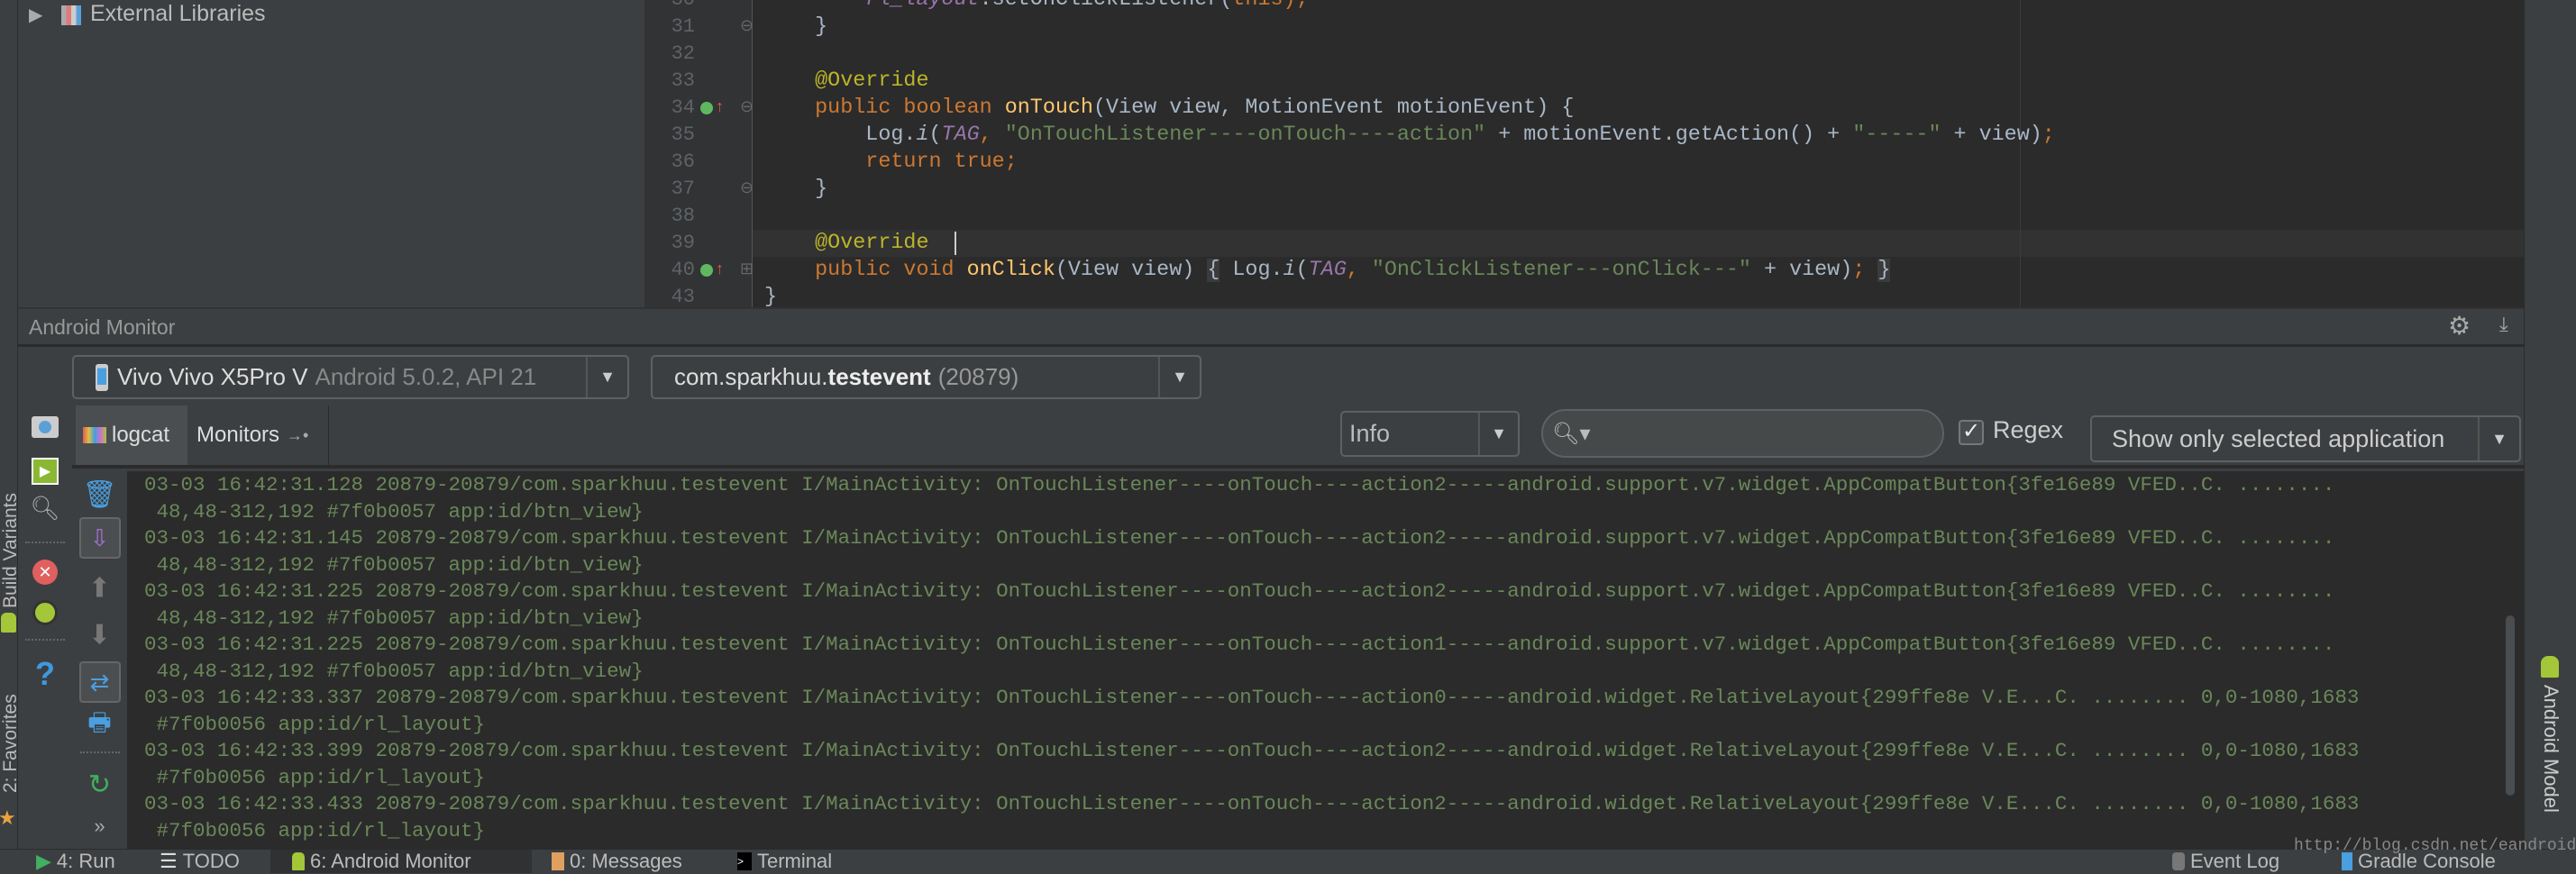 Image resolution: width=2576 pixels, height=874 pixels. Describe the element at coordinates (45, 674) in the screenshot. I see `help-icon: ?` at that location.